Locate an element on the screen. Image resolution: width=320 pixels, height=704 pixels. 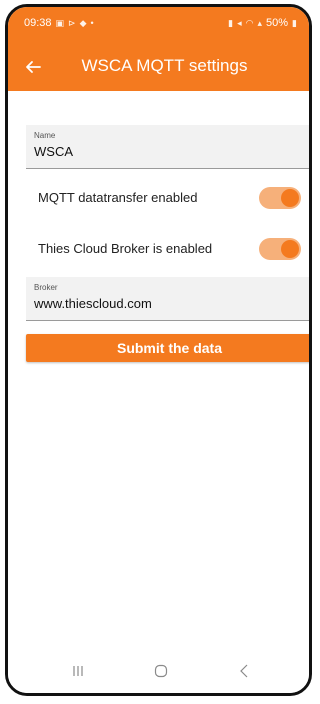
home-icon is located at coordinates (161, 671).